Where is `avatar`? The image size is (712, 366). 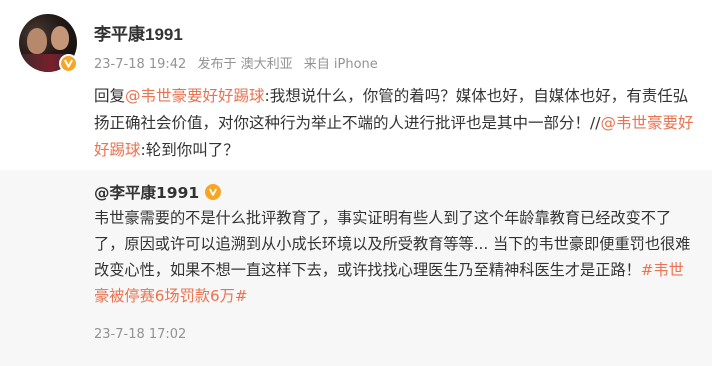
avatar is located at coordinates (48, 43).